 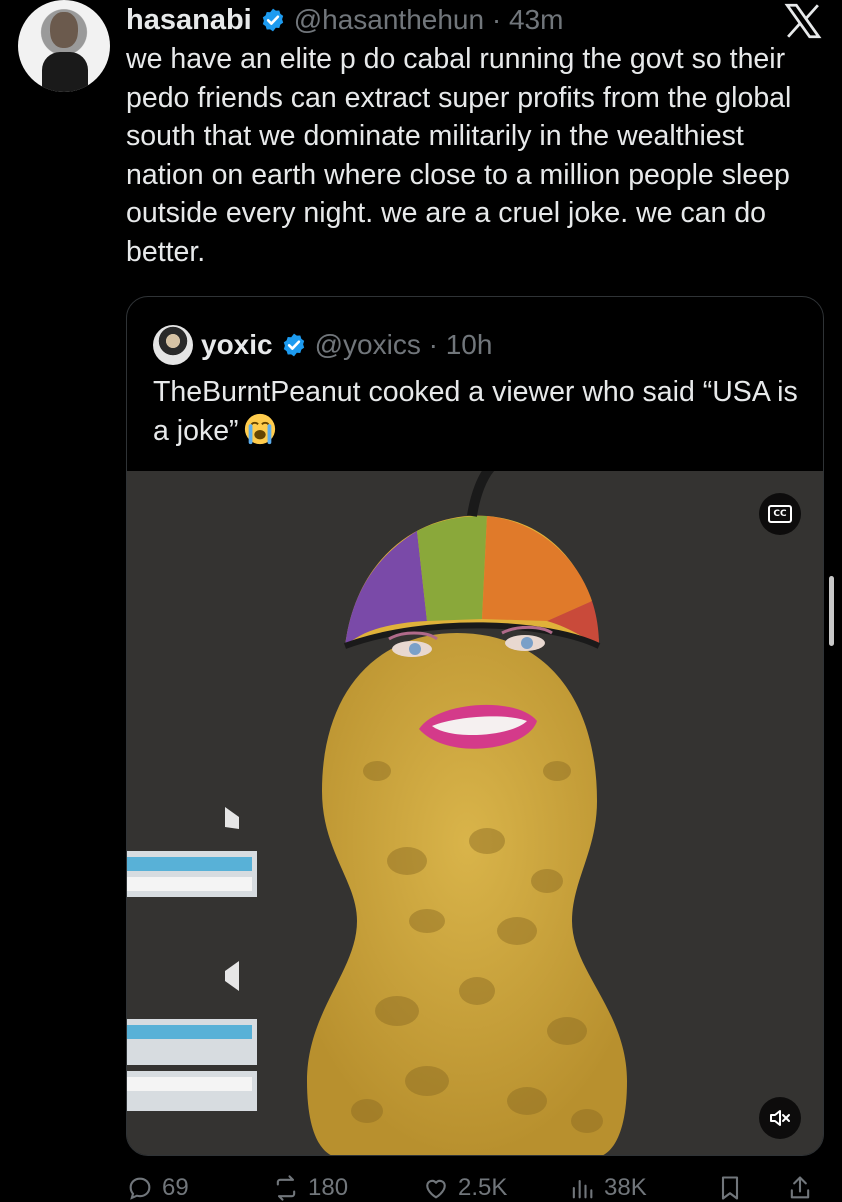 I want to click on tweet-actions-bar: 69 180 2.5K 38K, so click(x=476, y=1186).